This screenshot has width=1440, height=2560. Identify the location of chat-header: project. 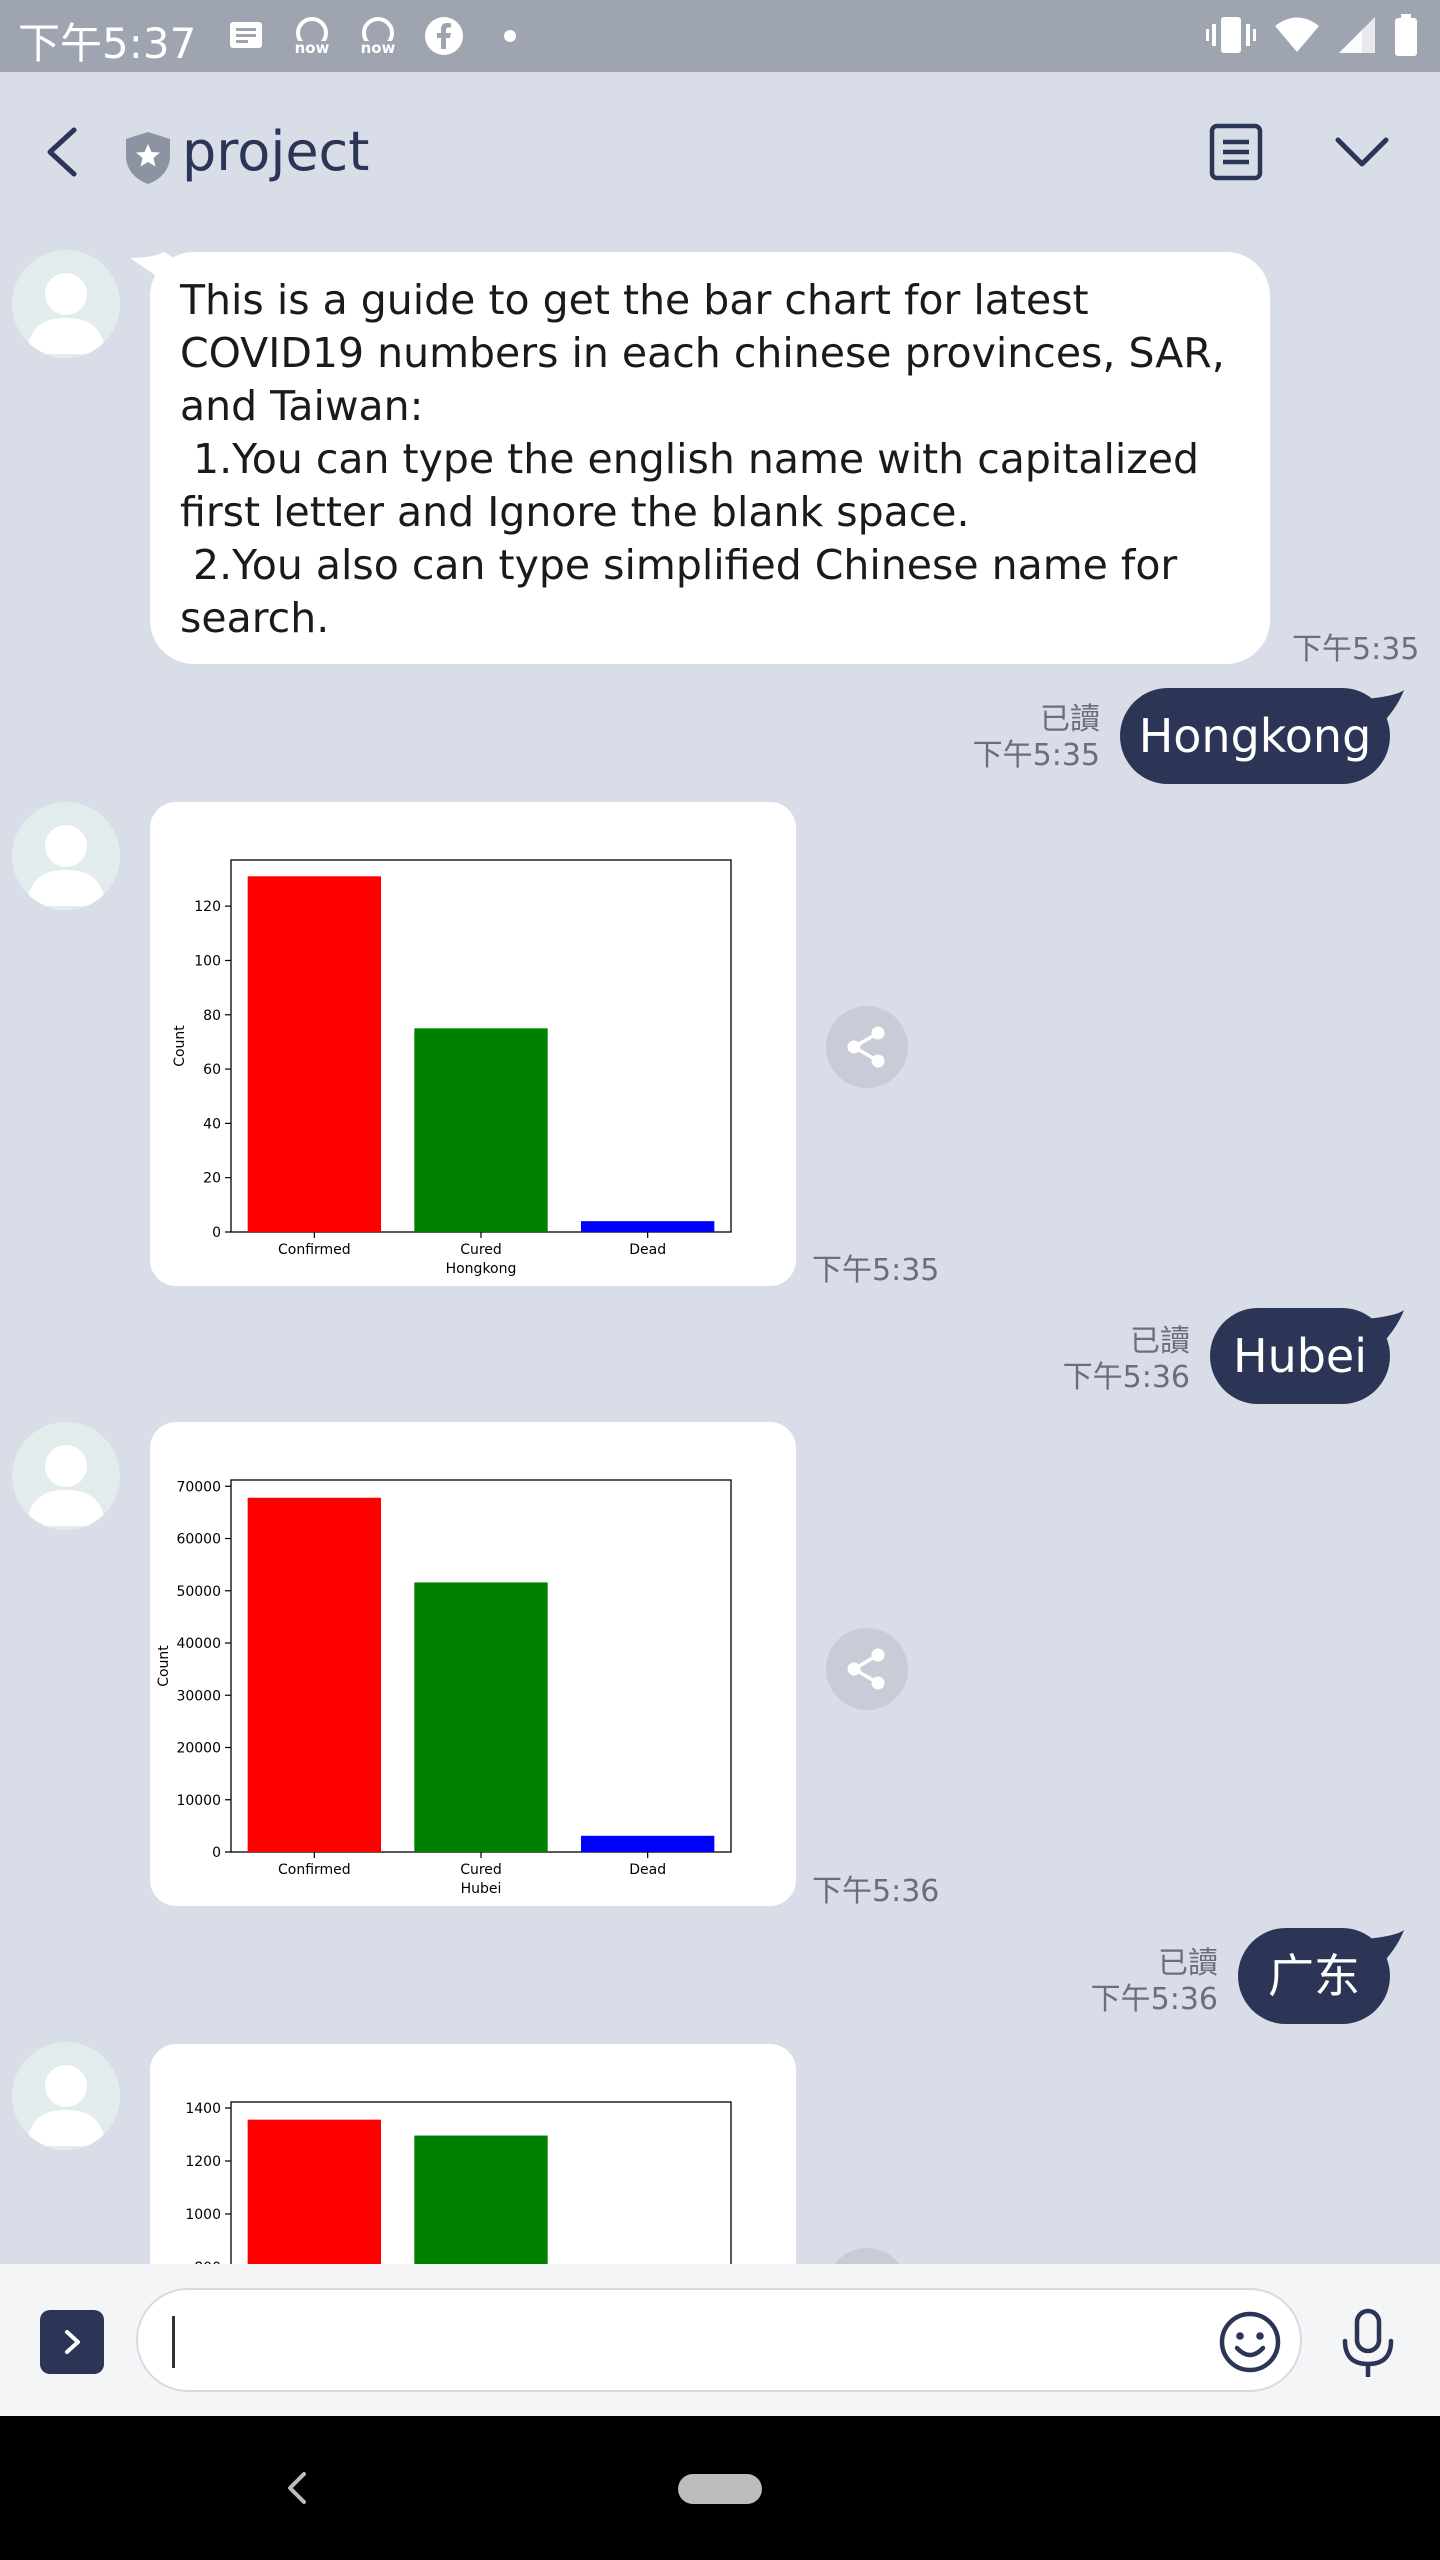
(720, 152).